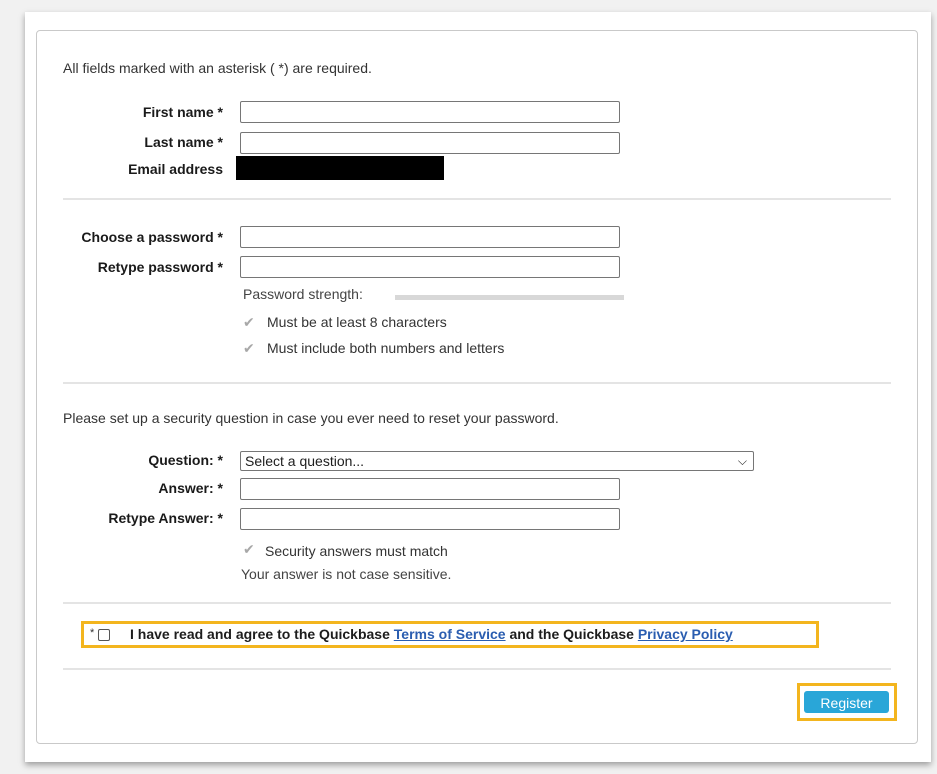 The height and width of the screenshot is (774, 937). Describe the element at coordinates (430, 237) in the screenshot. I see `choose-password-input` at that location.